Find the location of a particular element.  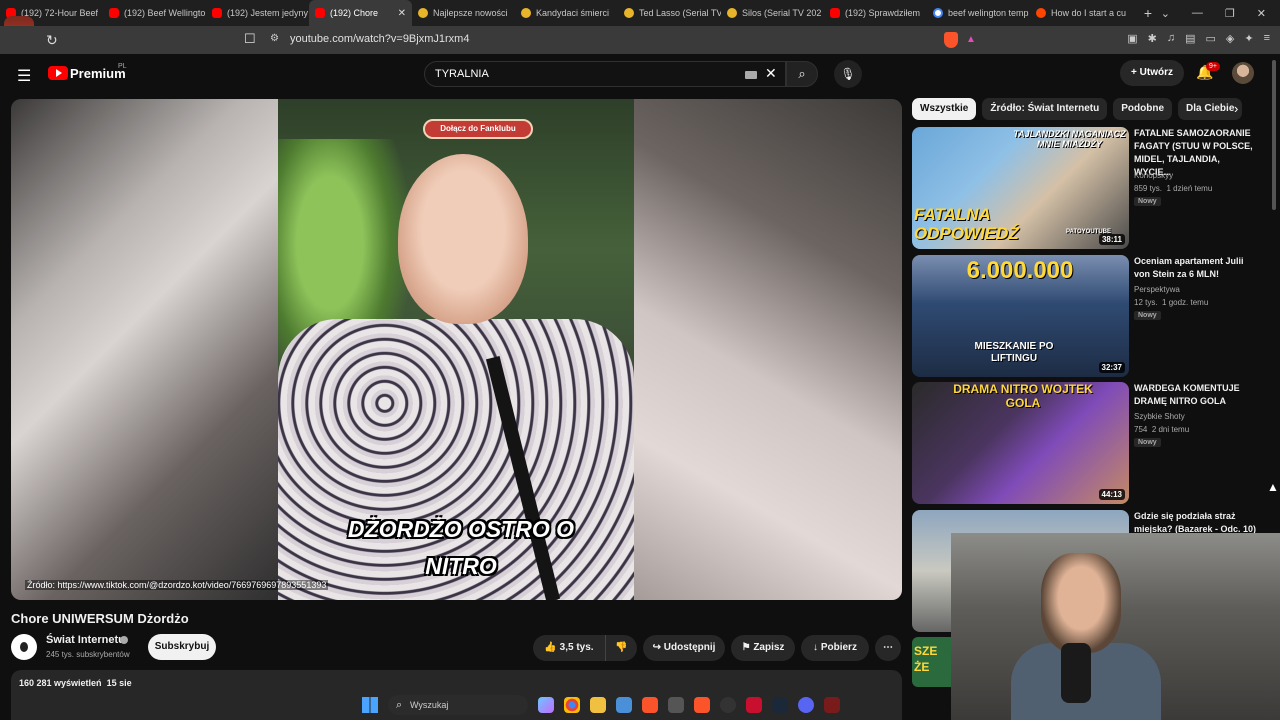

game-icon is located at coordinates (832, 705).